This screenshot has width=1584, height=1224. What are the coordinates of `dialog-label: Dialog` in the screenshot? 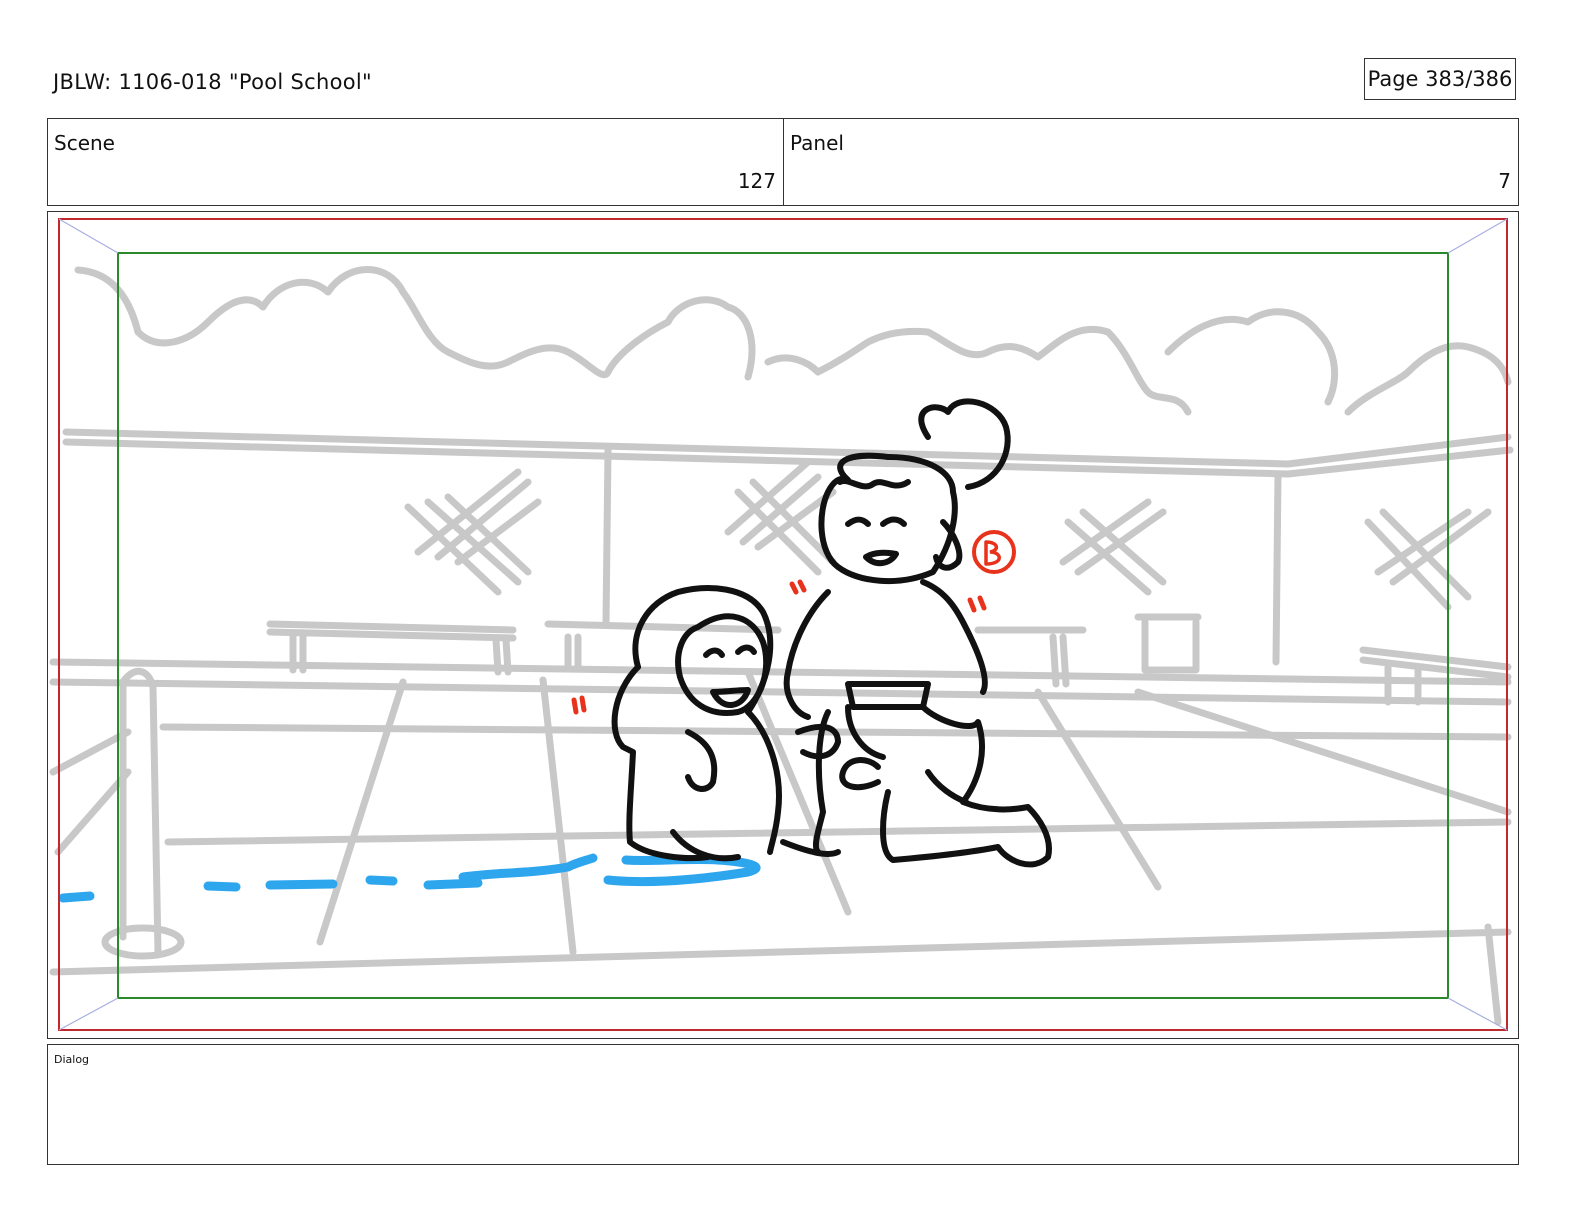 It's located at (72, 1059).